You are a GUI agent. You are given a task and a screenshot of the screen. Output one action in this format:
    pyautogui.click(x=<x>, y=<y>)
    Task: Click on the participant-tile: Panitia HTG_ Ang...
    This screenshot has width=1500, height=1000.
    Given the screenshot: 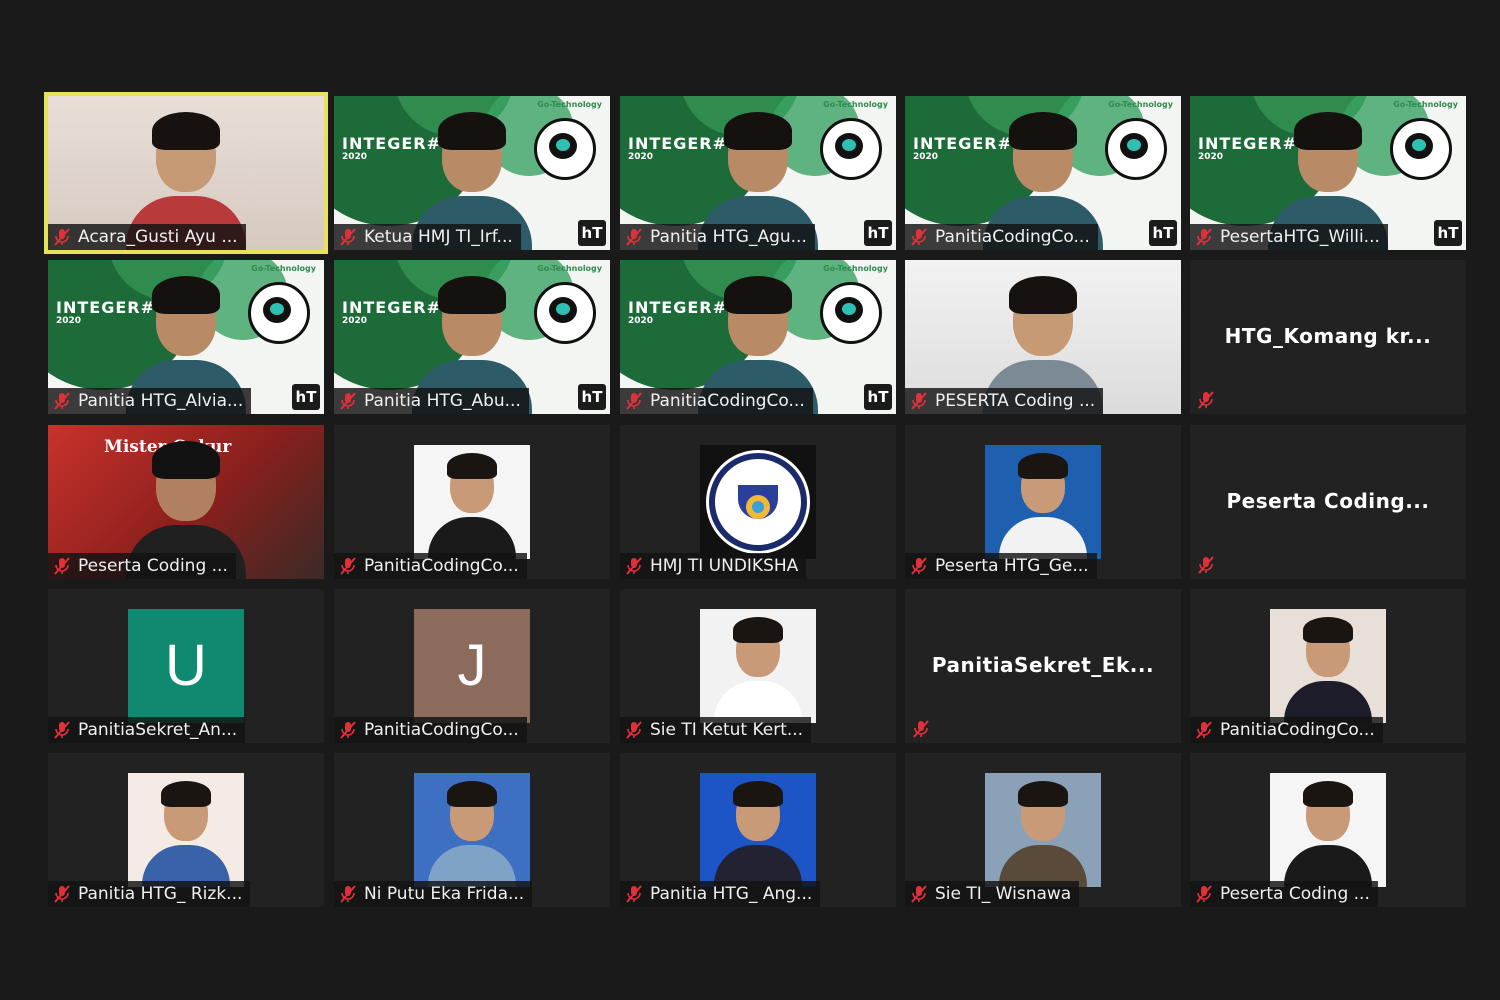 What is the action you would take?
    pyautogui.click(x=758, y=830)
    